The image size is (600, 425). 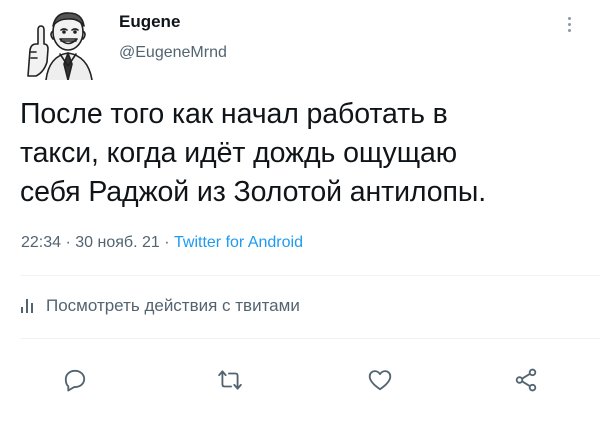 What do you see at coordinates (239, 153) in the screenshot?
I see `tweet-line: такси, когда идёт дождь ощущаю` at bounding box center [239, 153].